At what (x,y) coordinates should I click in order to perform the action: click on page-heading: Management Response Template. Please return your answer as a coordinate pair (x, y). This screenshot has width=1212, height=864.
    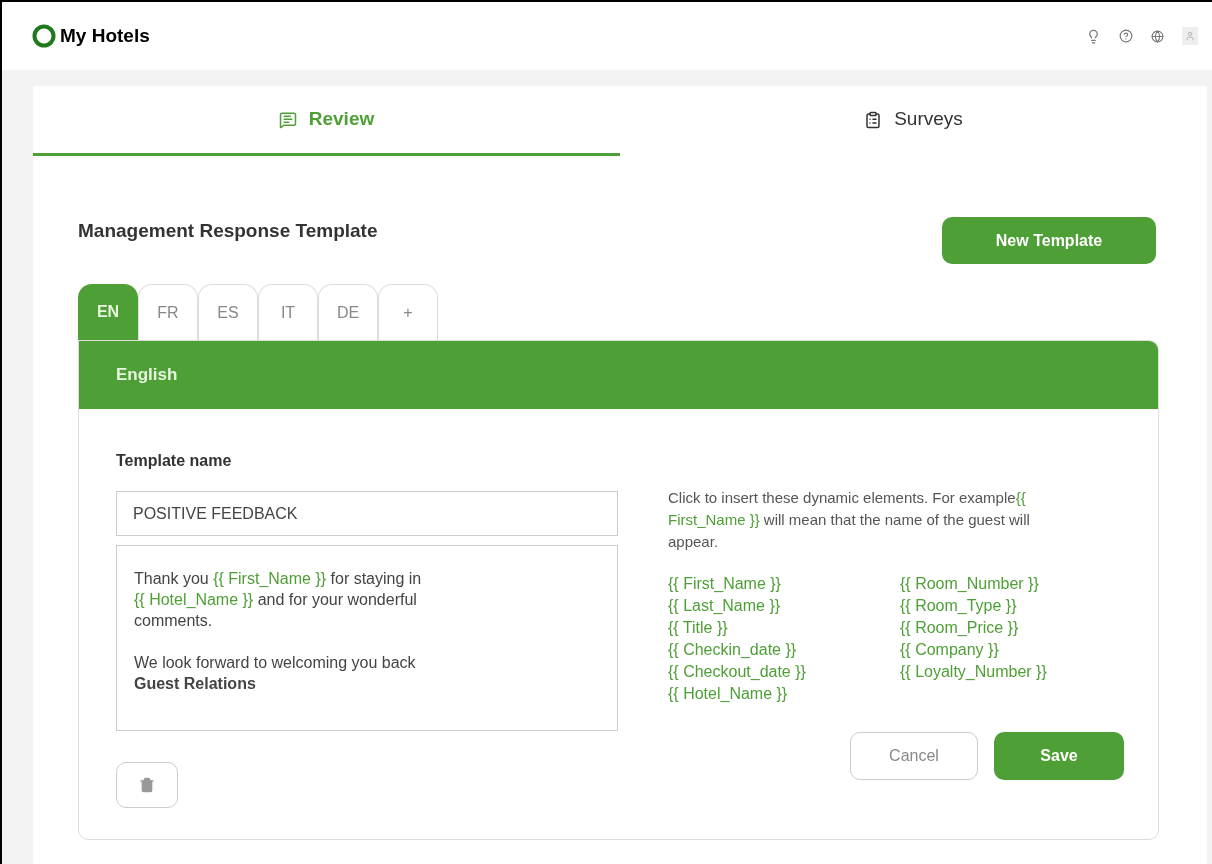
    Looking at the image, I should click on (228, 231).